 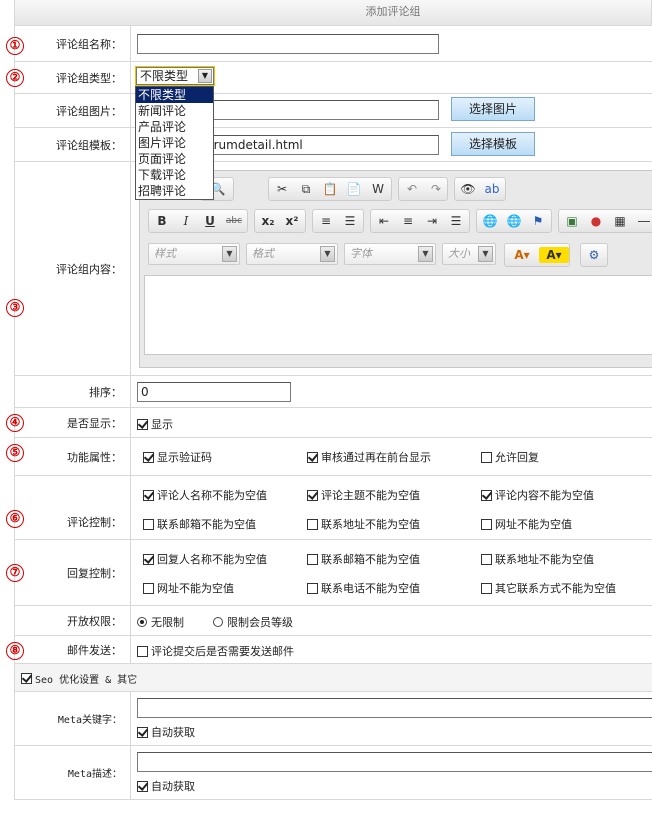 What do you see at coordinates (188, 588) in the screenshot?
I see `reply-ctrl-option: 网址不能为空值` at bounding box center [188, 588].